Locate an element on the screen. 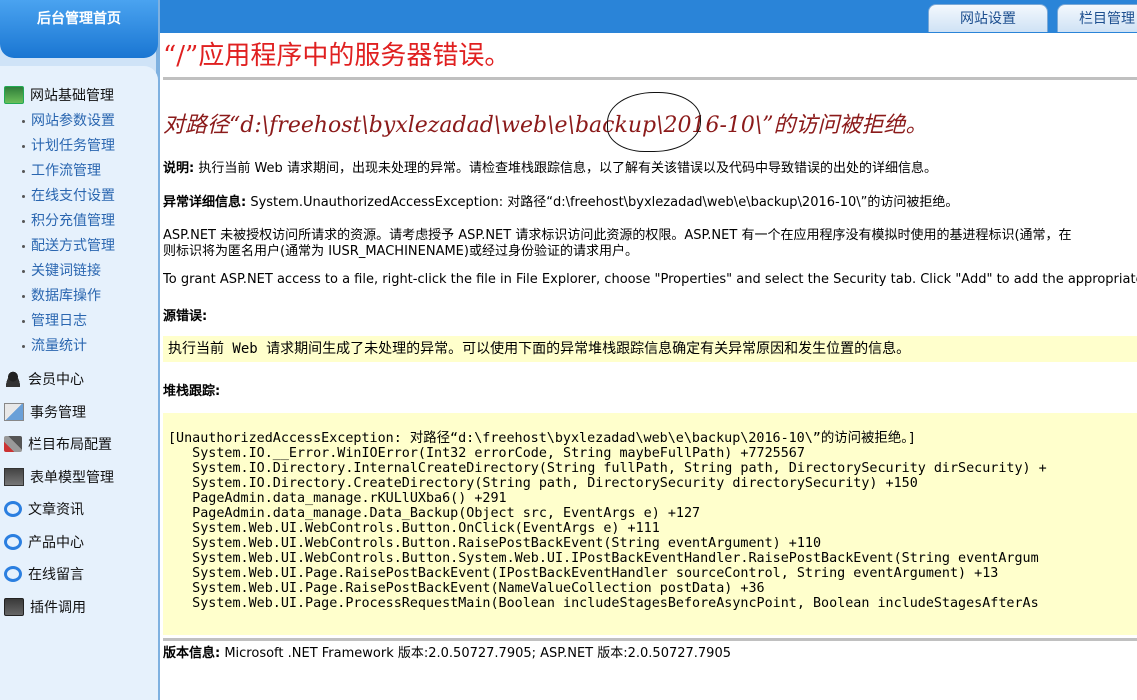 The height and width of the screenshot is (700, 1137). sidebar-group-form-models: 表单模型管理 is located at coordinates (59, 477).